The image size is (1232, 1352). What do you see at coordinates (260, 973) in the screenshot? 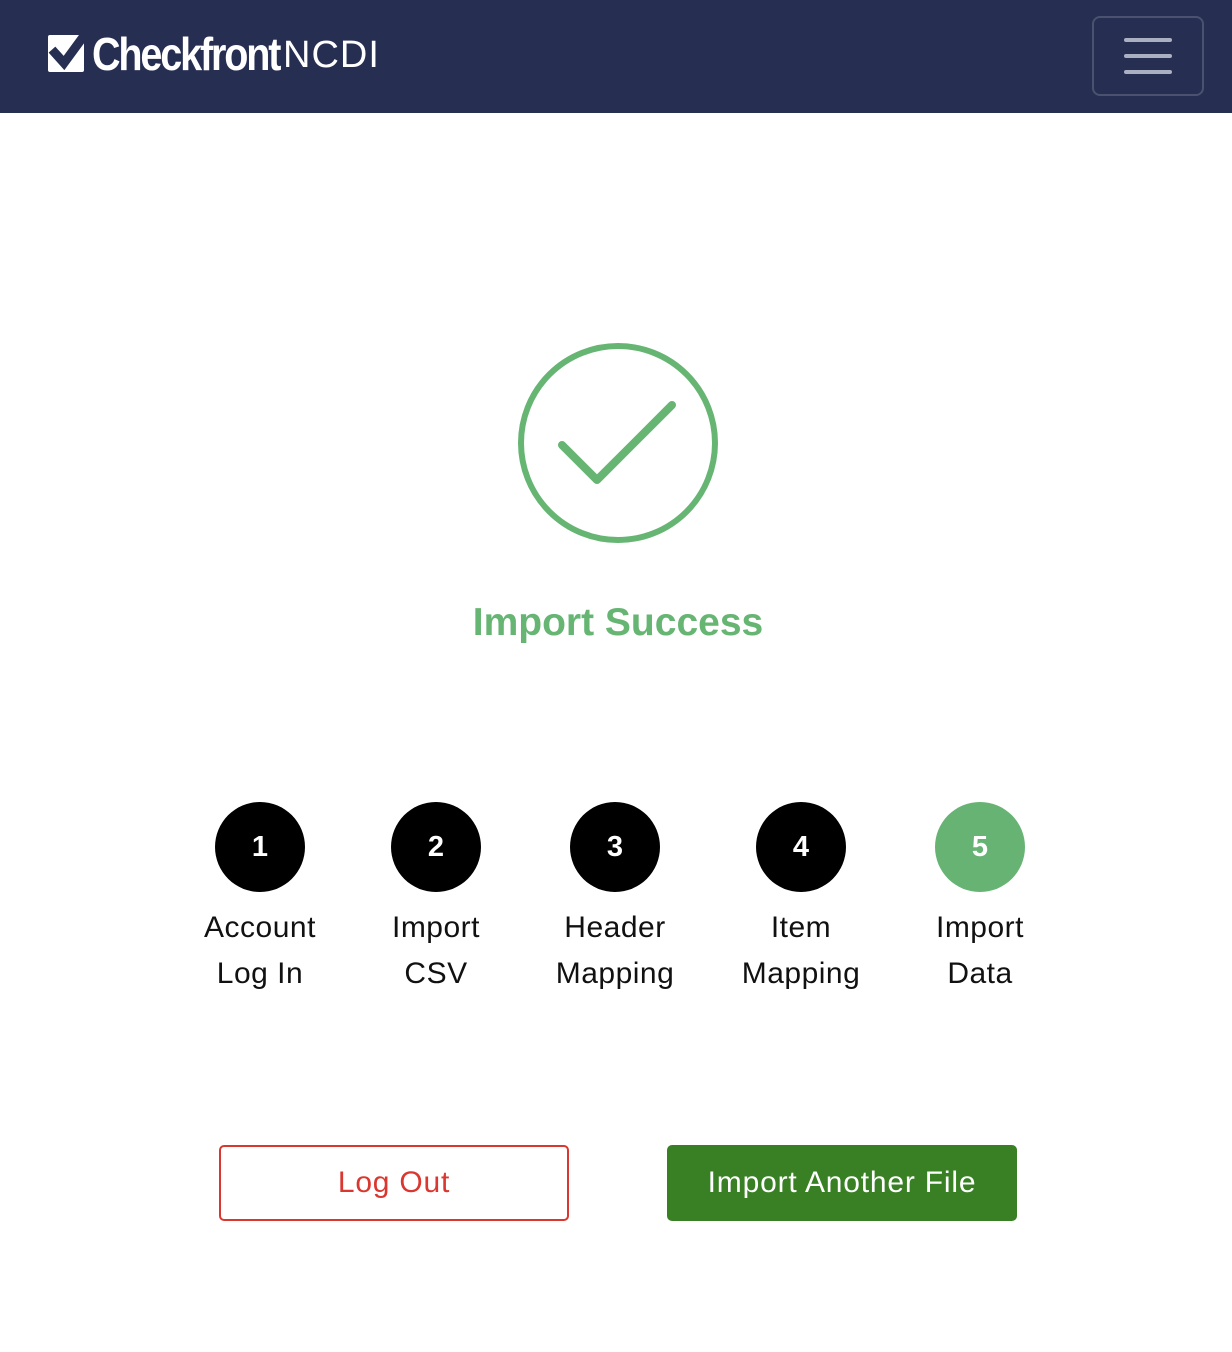
I see `step-label-line: Log In` at bounding box center [260, 973].